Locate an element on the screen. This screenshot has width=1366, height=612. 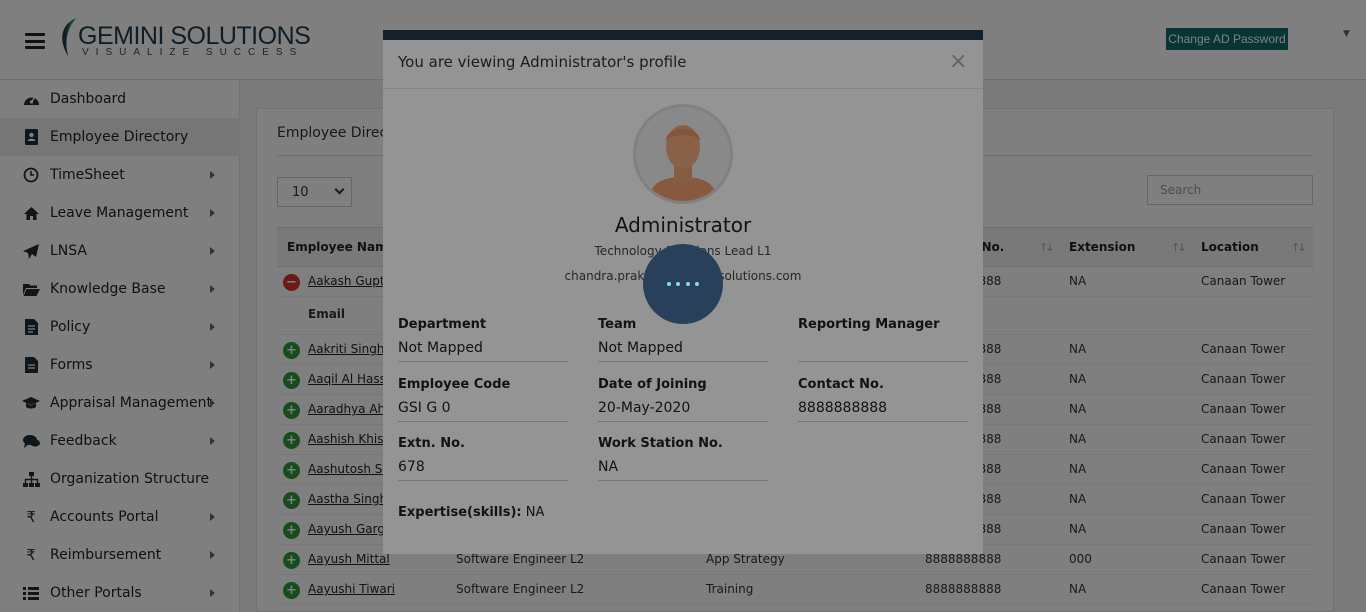
expertise-skills: Expertise(skills): NA is located at coordinates (471, 512).